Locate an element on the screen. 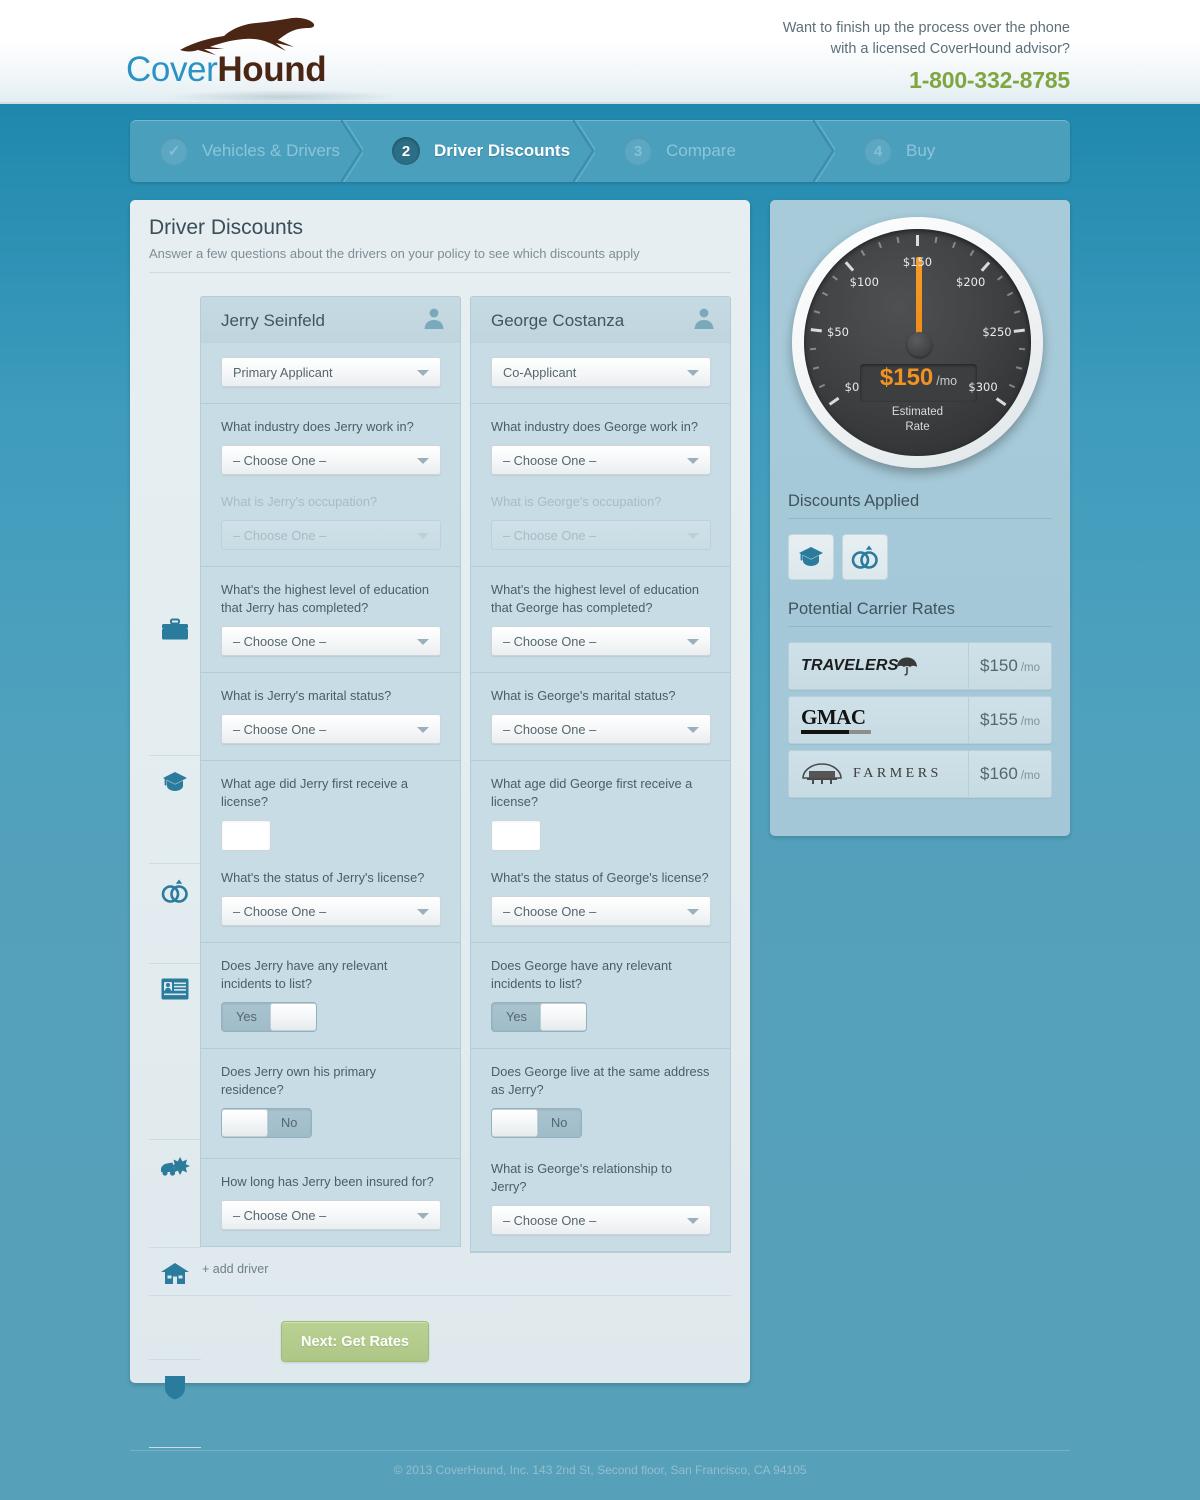  avatar is located at coordinates (434, 320).